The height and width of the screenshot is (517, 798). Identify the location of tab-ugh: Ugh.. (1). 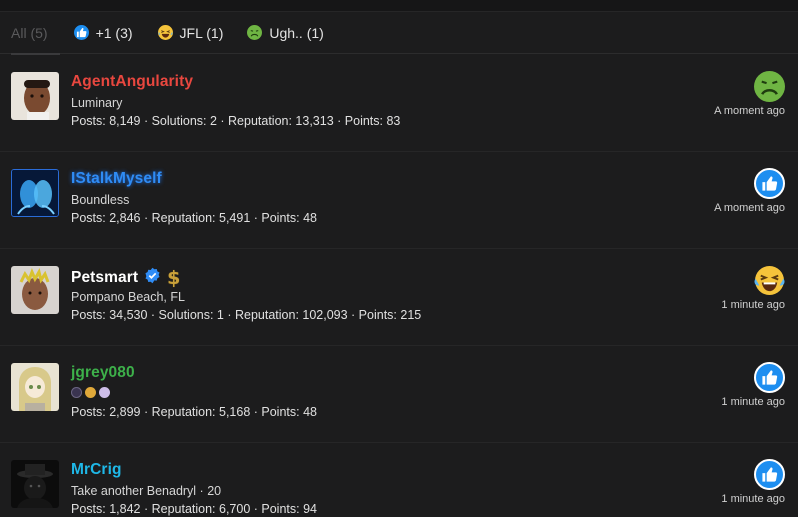
(285, 33).